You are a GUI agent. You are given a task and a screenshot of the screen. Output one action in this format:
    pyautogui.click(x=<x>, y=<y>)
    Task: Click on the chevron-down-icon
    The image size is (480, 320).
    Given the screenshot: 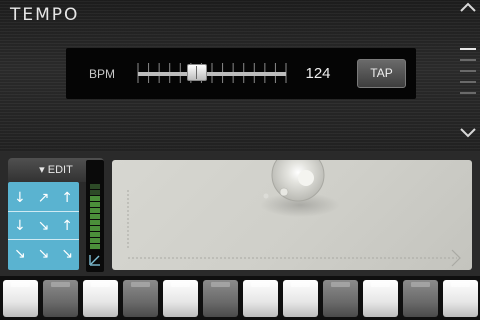 What is the action you would take?
    pyautogui.click(x=468, y=133)
    